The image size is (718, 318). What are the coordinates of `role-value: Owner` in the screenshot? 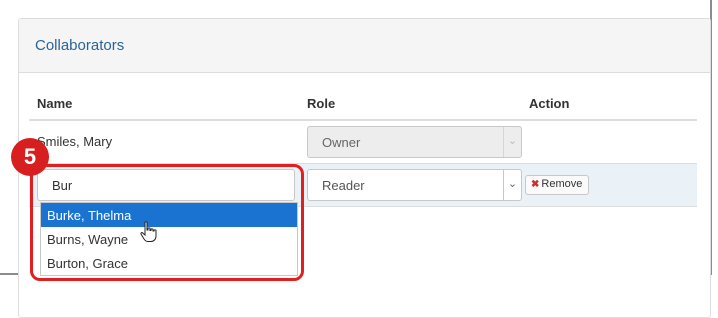 It's located at (341, 142).